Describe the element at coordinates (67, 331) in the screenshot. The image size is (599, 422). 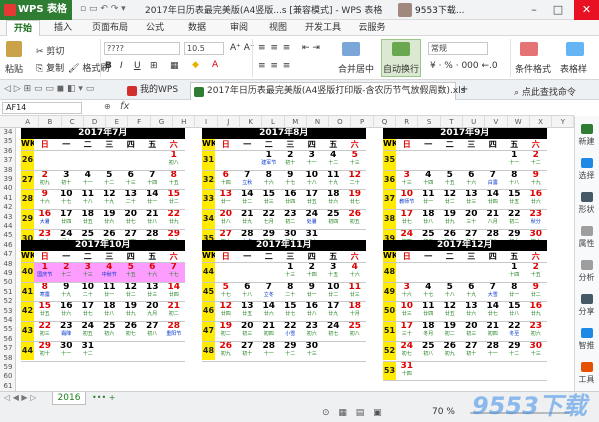
I see `day-cell: 23 霜降` at that location.